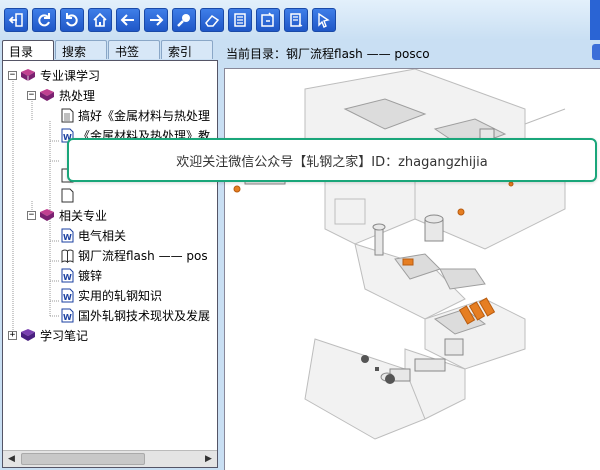  What do you see at coordinates (100, 20) in the screenshot?
I see `home-icon` at bounding box center [100, 20].